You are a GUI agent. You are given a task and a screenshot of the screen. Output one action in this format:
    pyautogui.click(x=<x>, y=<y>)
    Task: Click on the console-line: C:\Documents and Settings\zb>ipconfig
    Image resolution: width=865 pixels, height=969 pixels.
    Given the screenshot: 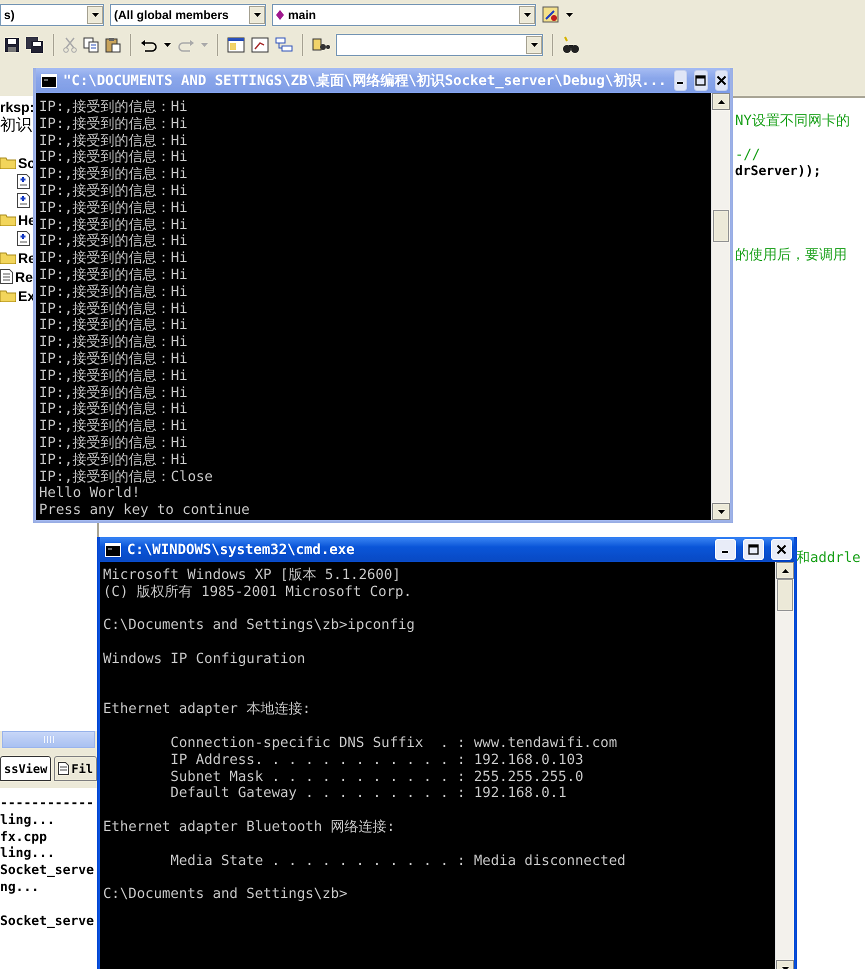 What is the action you would take?
    pyautogui.click(x=259, y=625)
    